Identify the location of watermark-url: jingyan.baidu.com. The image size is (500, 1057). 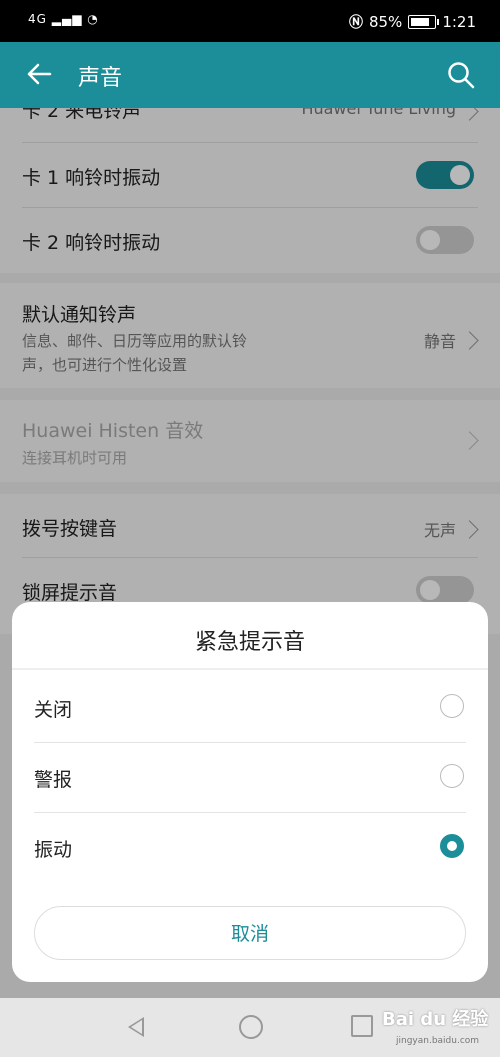
(438, 1041).